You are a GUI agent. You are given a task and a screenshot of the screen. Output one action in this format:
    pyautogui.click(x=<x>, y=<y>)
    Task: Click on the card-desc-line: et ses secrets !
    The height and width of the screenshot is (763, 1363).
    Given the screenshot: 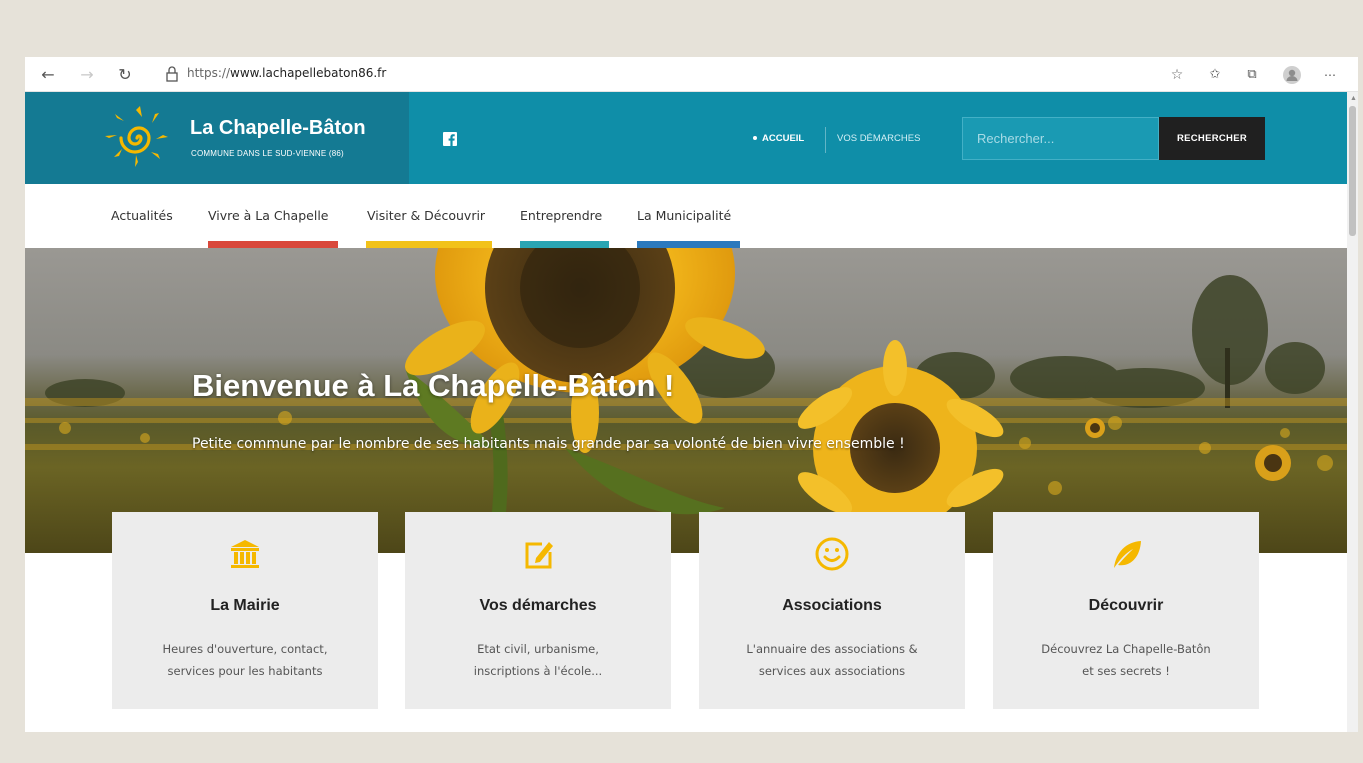 What is the action you would take?
    pyautogui.click(x=1126, y=671)
    